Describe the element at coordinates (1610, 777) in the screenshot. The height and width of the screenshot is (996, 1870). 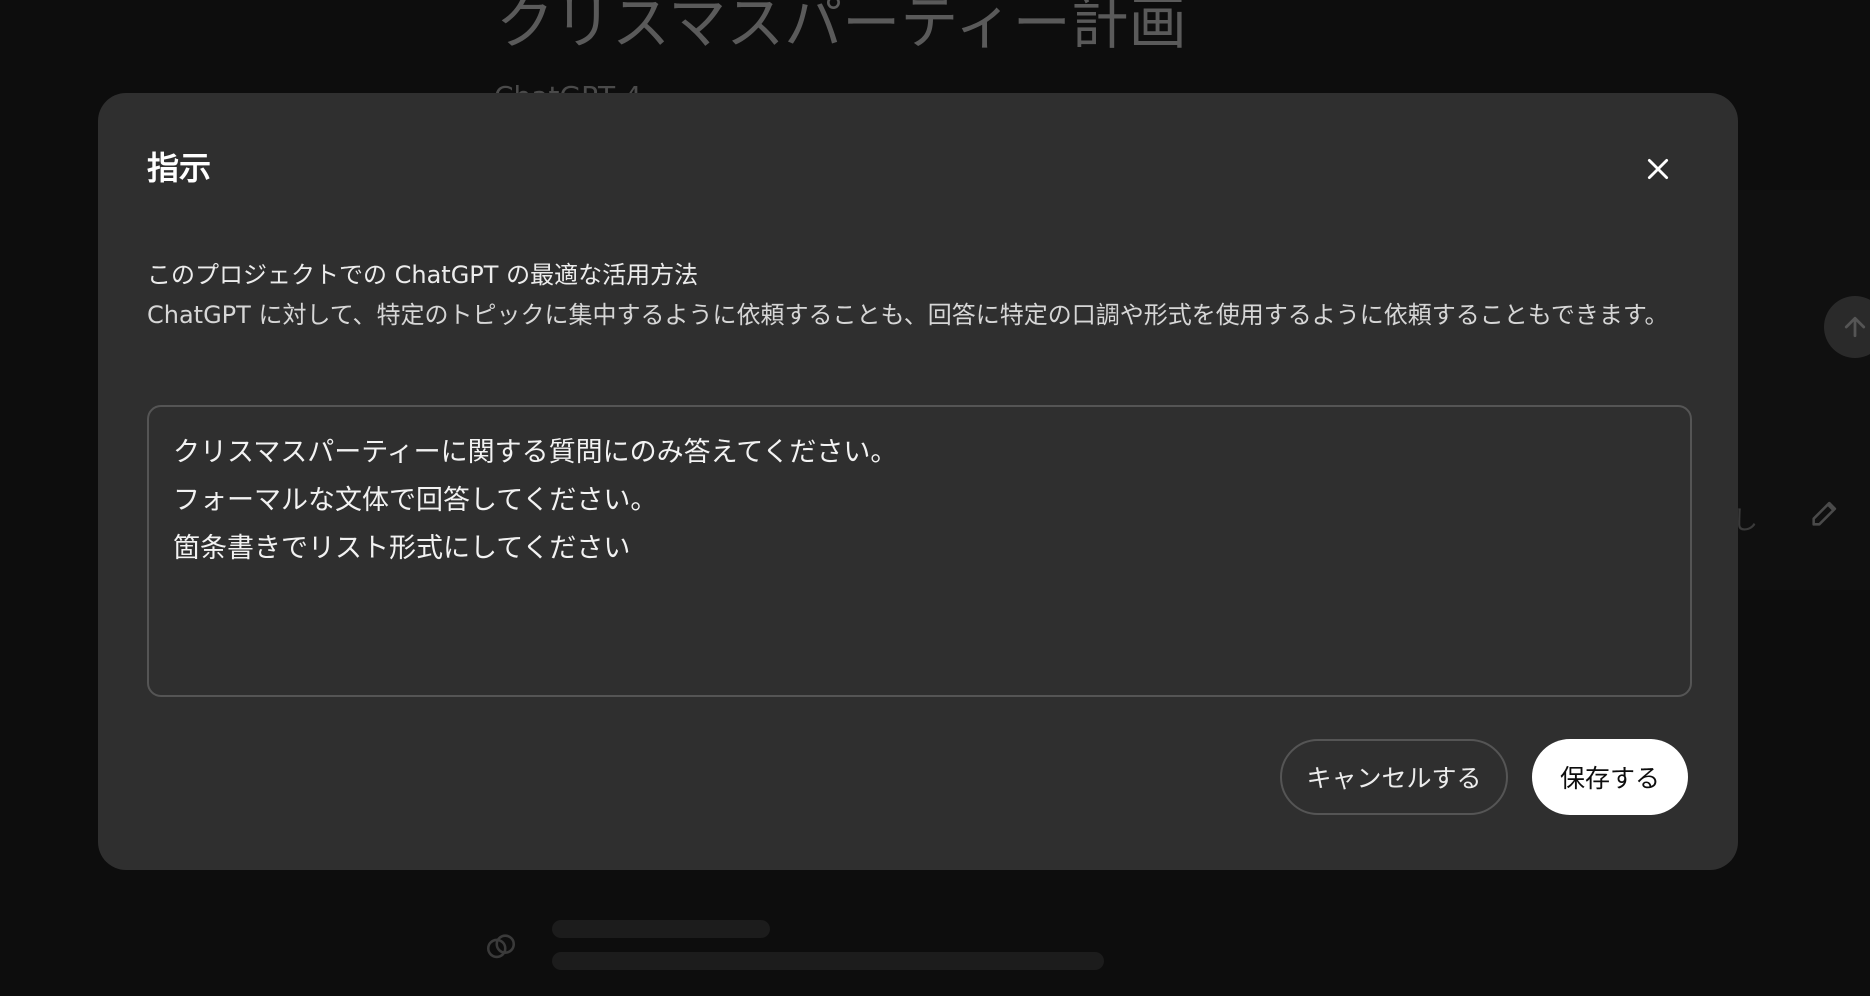
I see `save-button: 保存する` at that location.